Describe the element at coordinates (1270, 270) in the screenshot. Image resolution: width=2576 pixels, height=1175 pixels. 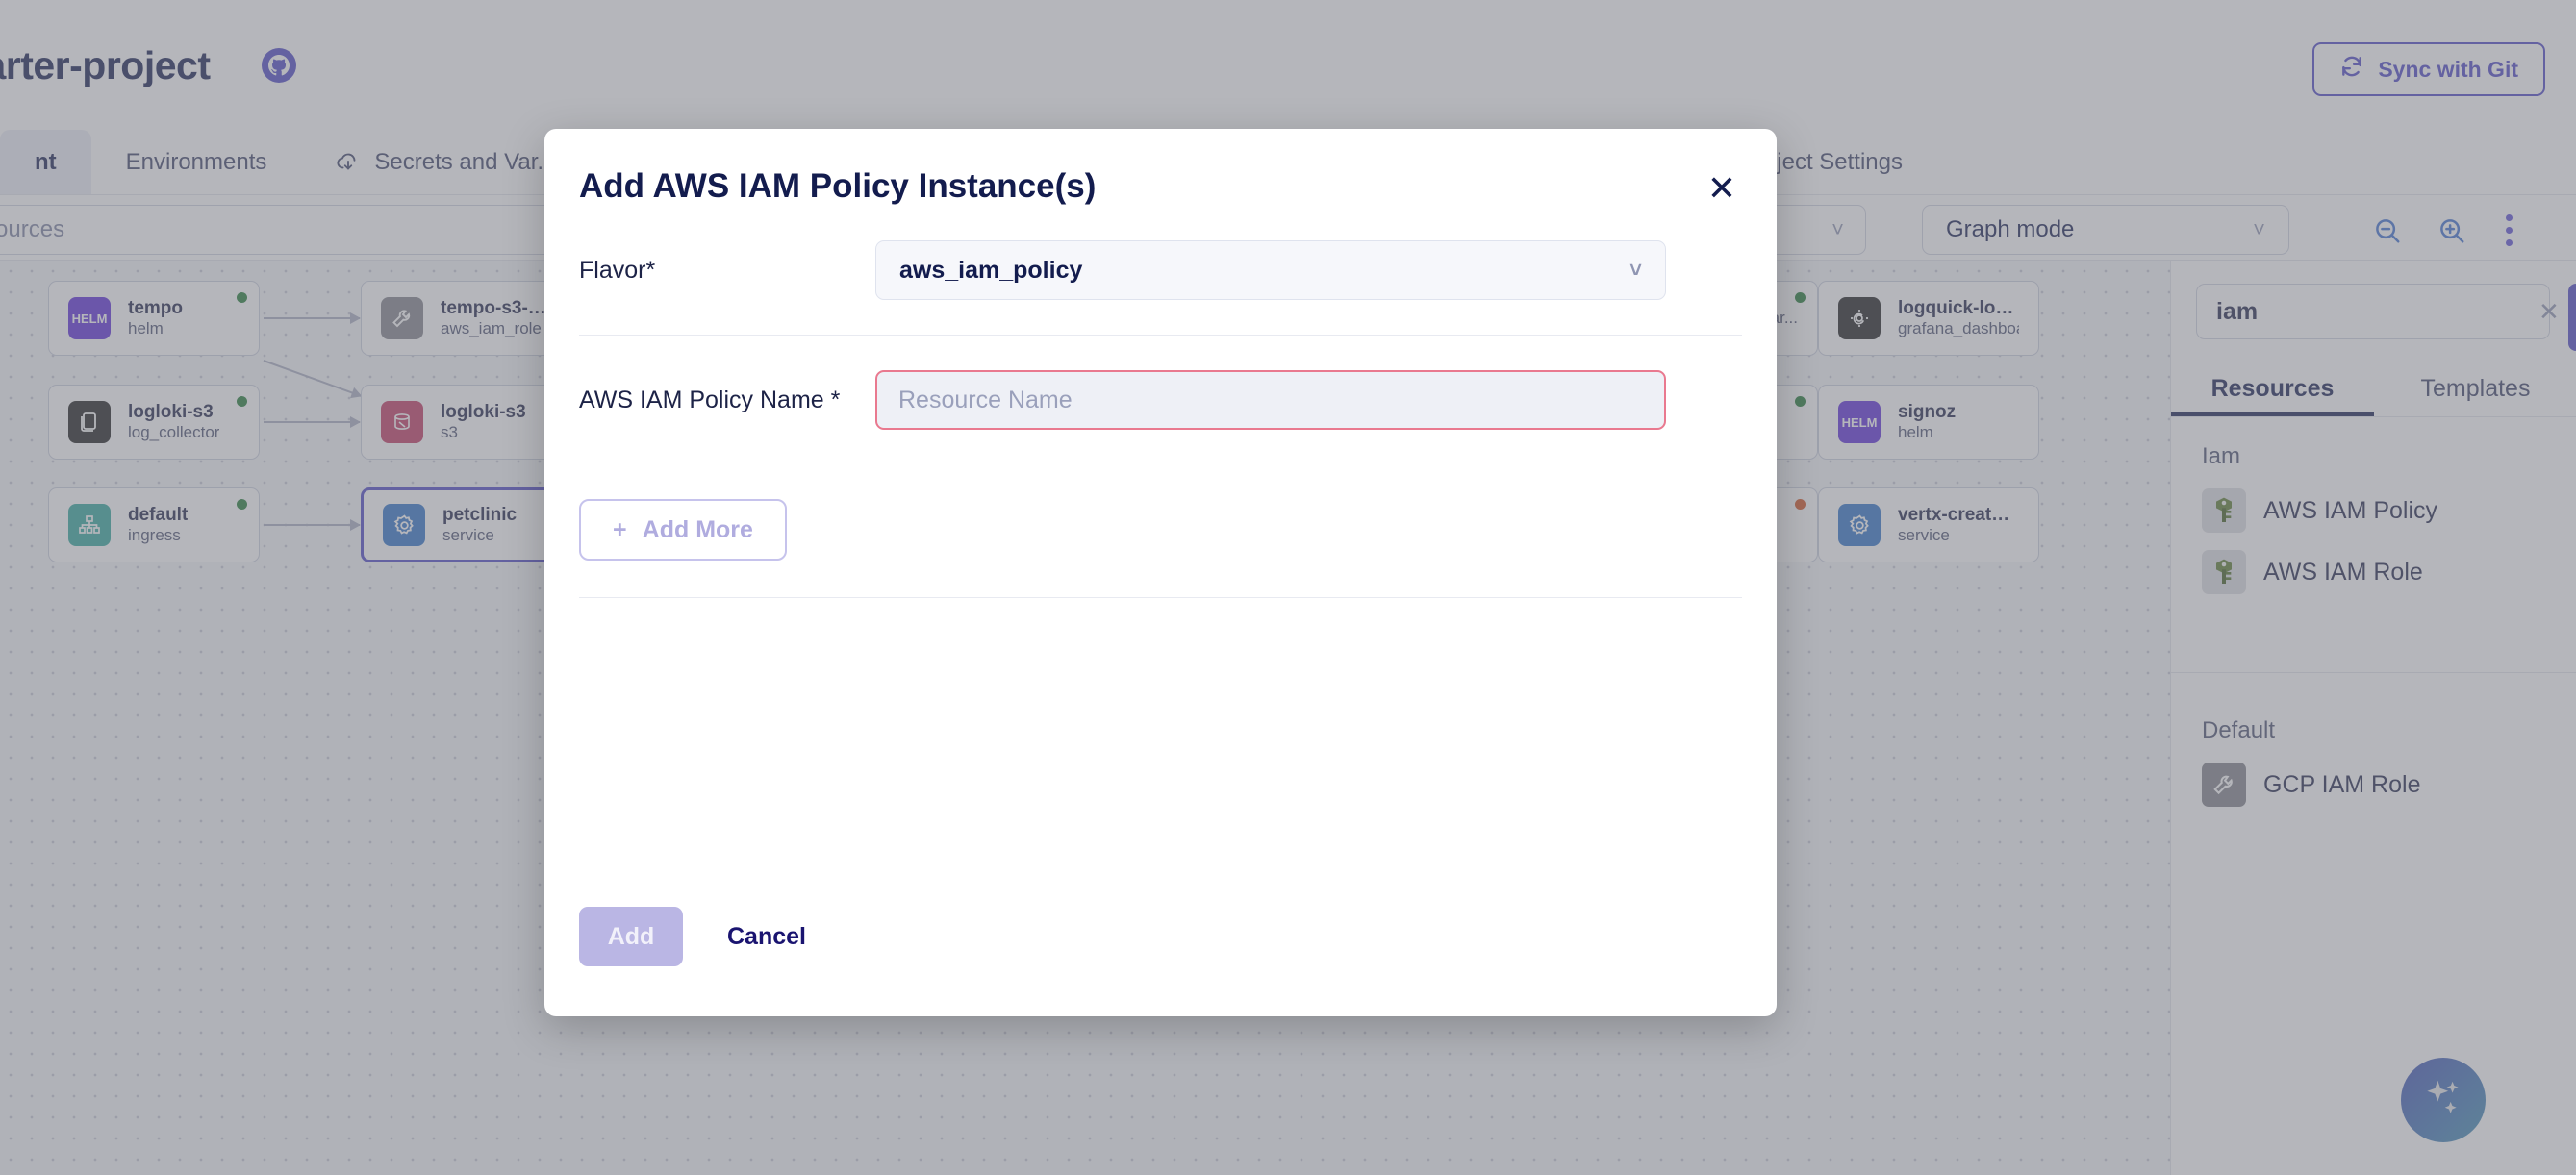
I see `flavor-select: aws_iam_policy ˅` at that location.